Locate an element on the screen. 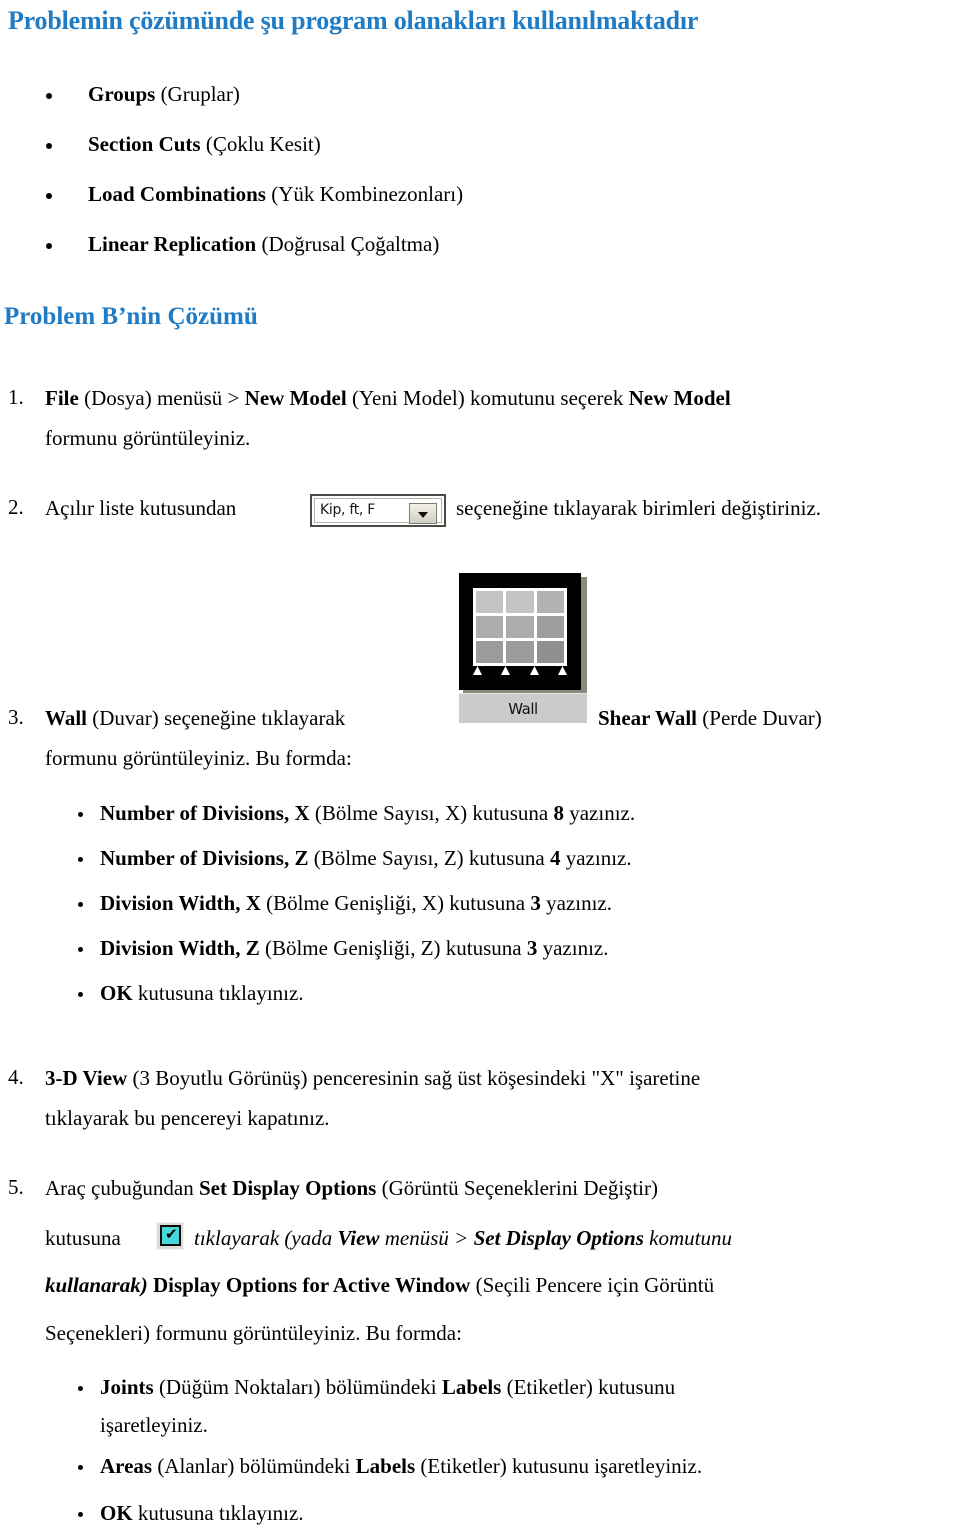 The image size is (960, 1537). step-4-line-2: tıklayarak bu pencereyi kapatınız. is located at coordinates (187, 1118).